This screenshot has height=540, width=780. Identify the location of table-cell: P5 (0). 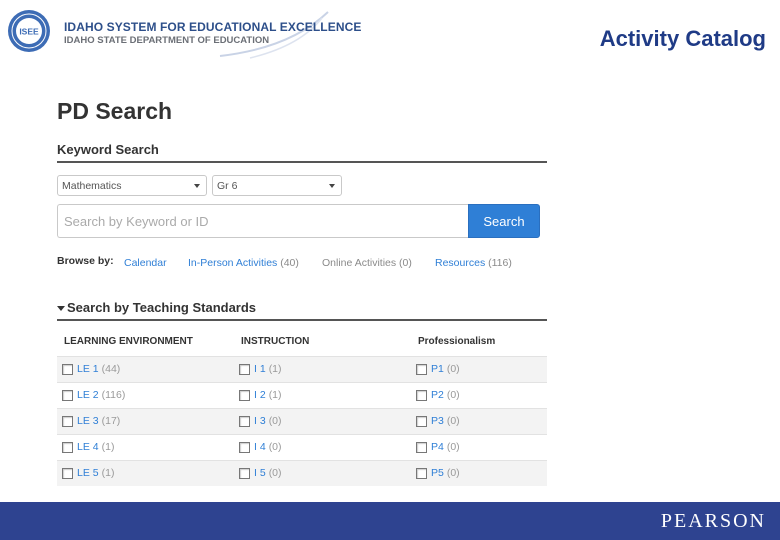
(479, 472).